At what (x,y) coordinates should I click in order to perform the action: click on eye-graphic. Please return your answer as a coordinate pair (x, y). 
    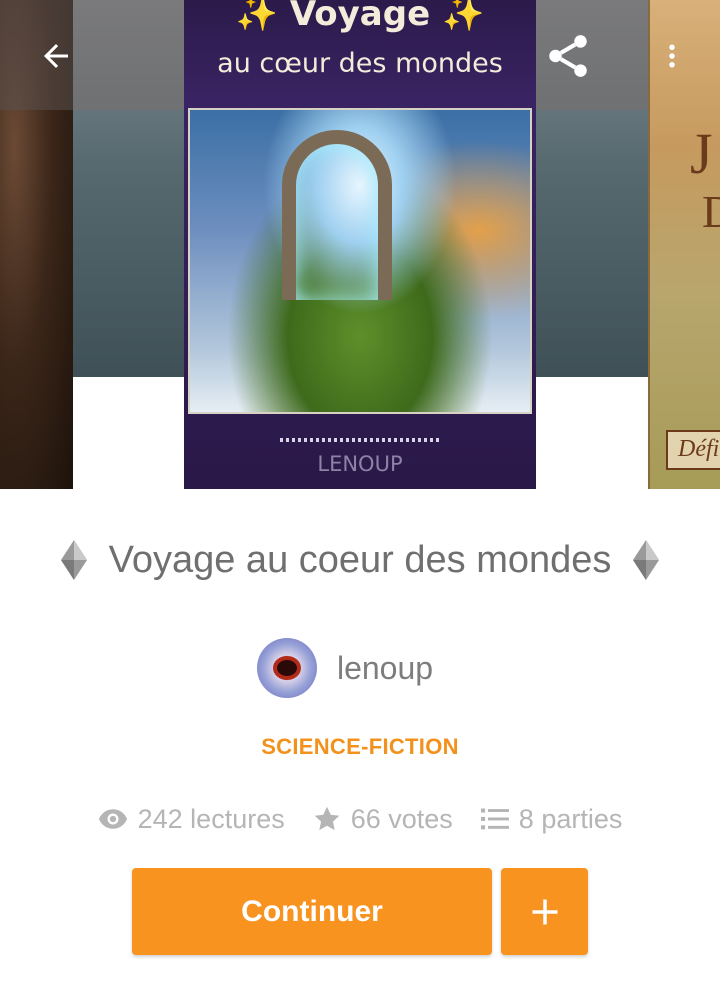
    Looking at the image, I should click on (286, 668).